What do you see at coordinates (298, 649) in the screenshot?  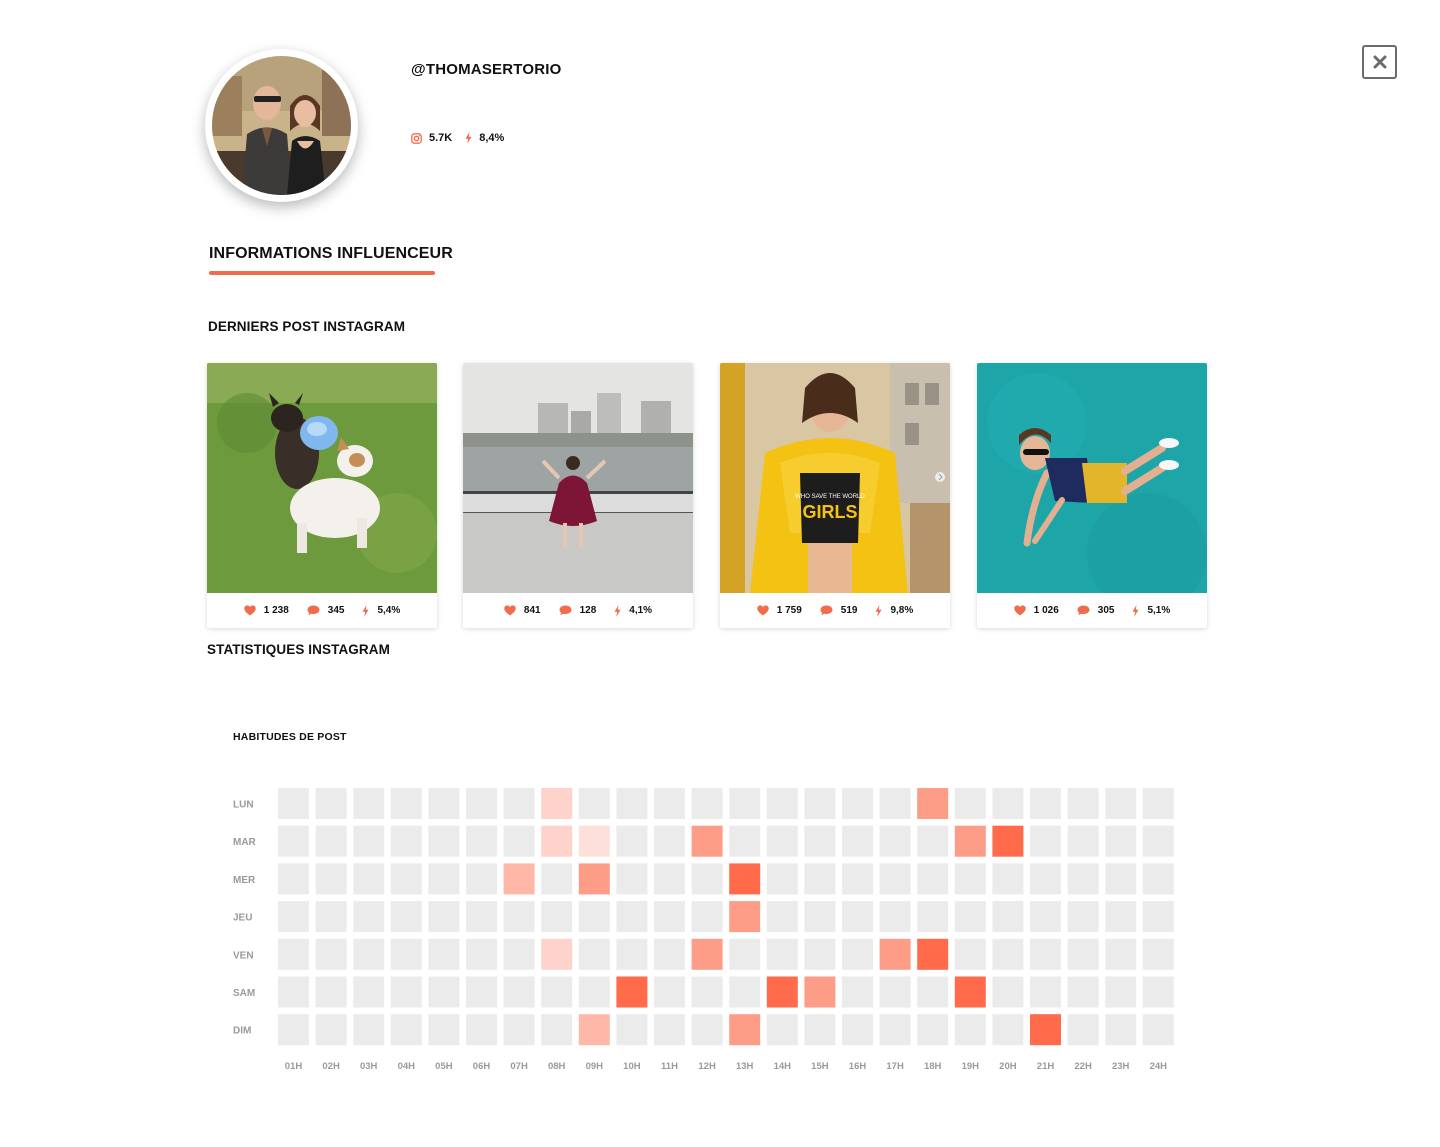 I see `stats-title: STATISTIQUES INSTAGRAM` at bounding box center [298, 649].